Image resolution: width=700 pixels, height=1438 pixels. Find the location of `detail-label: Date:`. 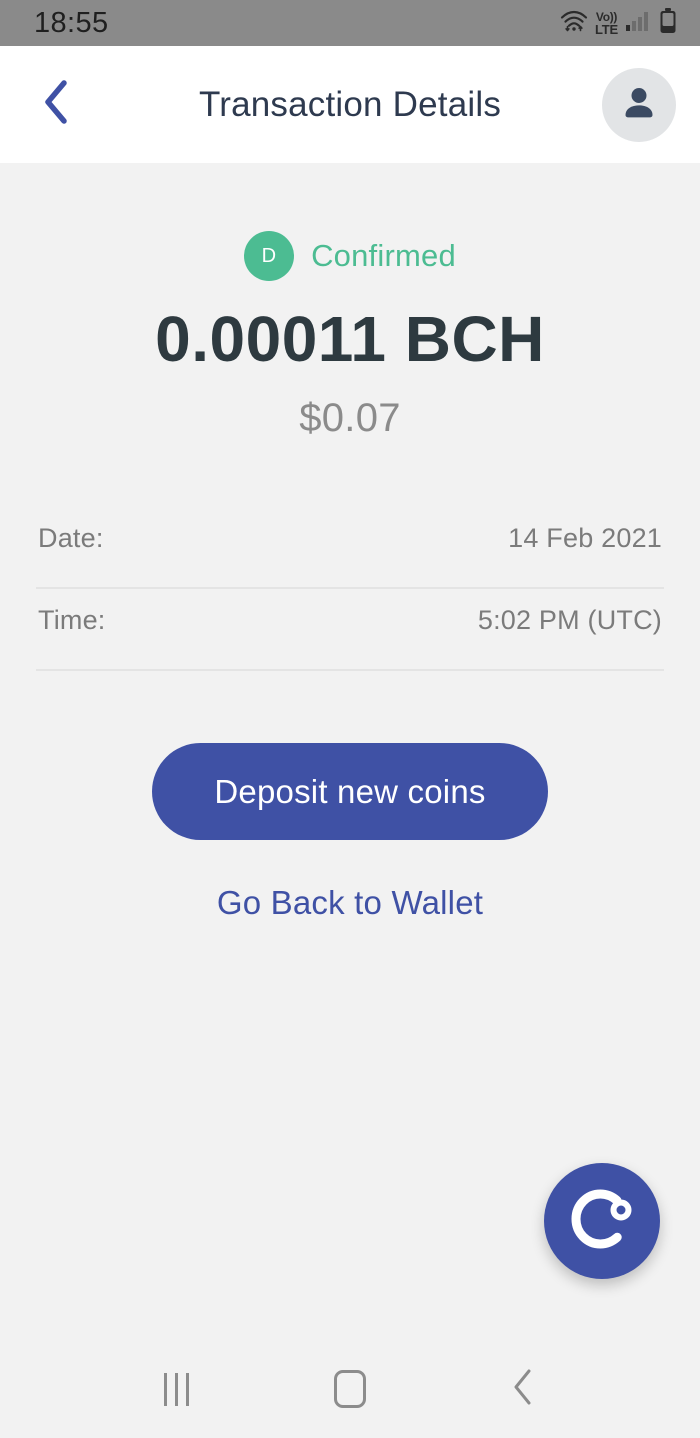

detail-label: Date: is located at coordinates (71, 538).